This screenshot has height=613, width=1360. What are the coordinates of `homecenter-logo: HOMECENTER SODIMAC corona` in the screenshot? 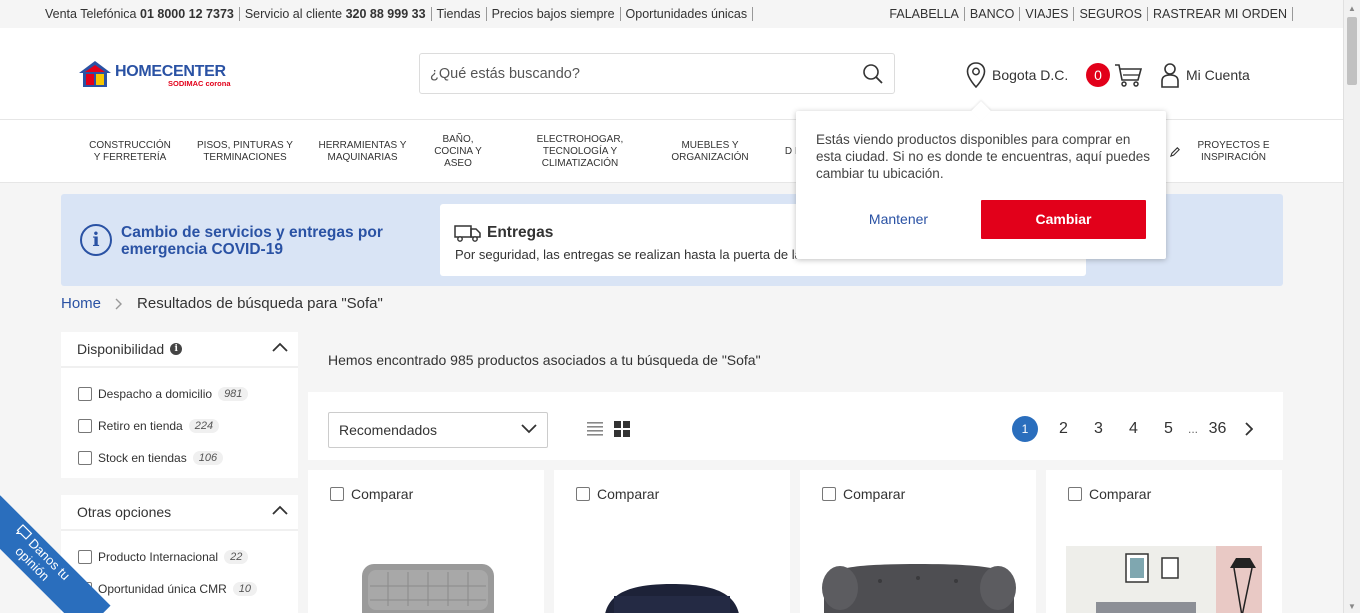 It's located at (163, 75).